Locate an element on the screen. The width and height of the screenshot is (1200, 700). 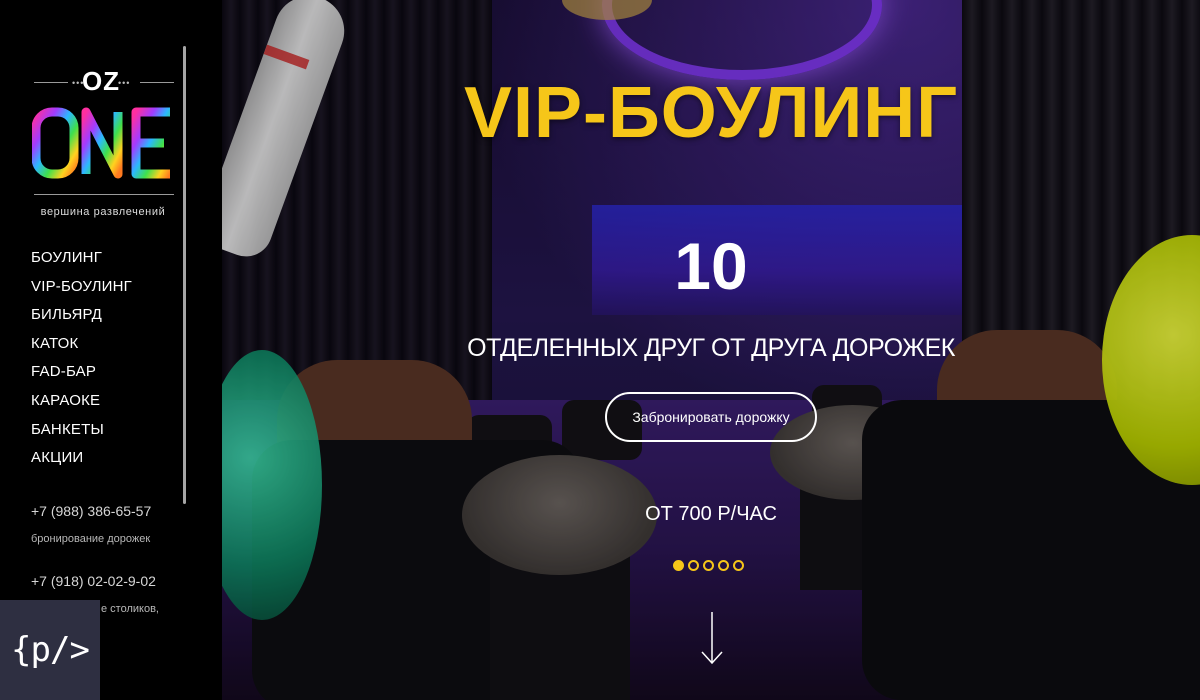
logo-tagline: вершина развлечений is located at coordinates (103, 212).